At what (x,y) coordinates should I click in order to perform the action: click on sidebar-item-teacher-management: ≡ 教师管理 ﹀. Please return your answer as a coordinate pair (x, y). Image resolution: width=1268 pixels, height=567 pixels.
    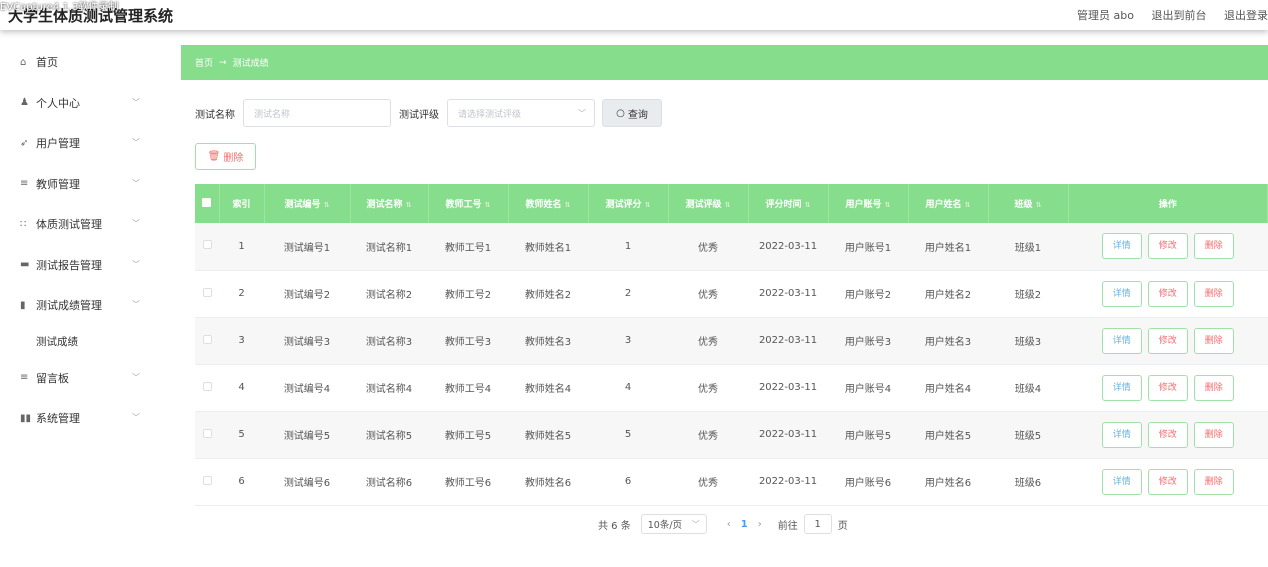
    Looking at the image, I should click on (85, 184).